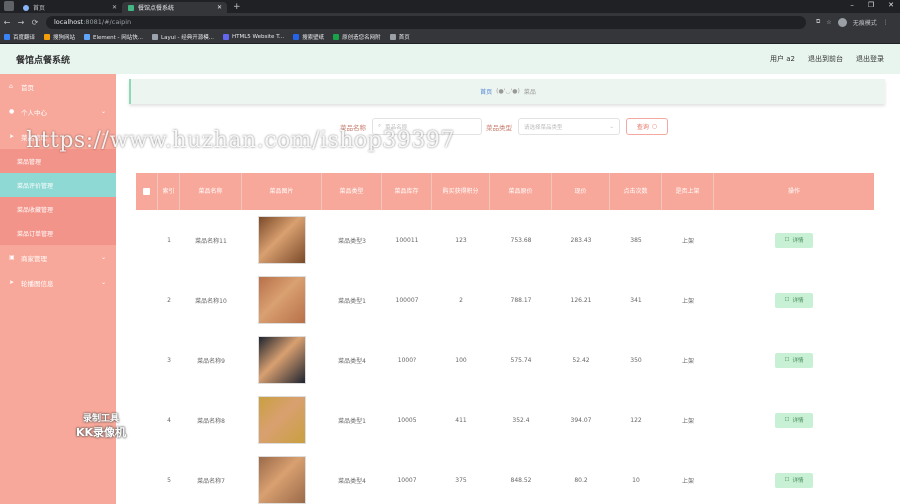 This screenshot has height=504, width=900. Describe the element at coordinates (486, 91) in the screenshot. I see `breadcrumb-home-link: 首页` at that location.